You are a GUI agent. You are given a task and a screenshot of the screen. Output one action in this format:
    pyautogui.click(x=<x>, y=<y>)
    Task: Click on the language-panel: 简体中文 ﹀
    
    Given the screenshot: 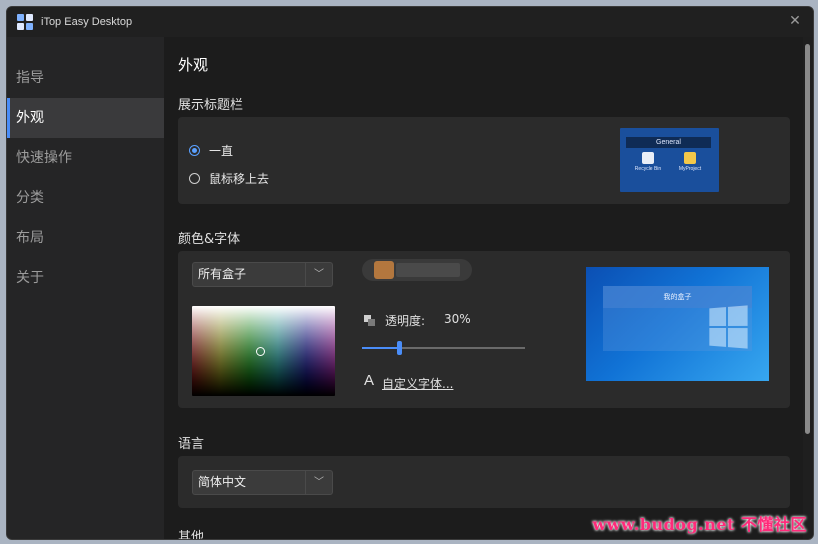 What is the action you would take?
    pyautogui.click(x=484, y=482)
    